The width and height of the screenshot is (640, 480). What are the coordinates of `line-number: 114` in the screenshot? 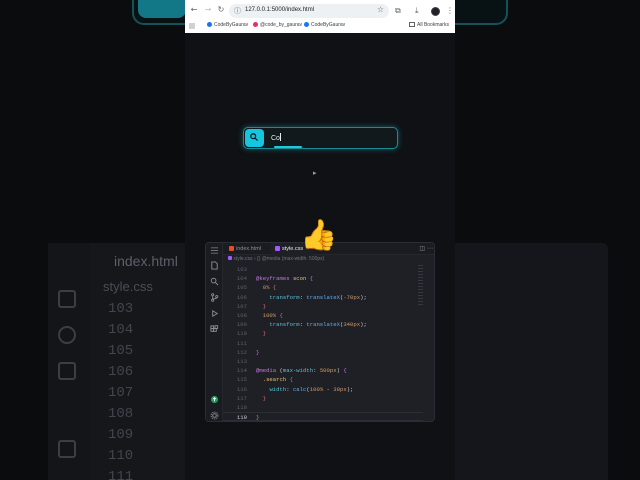 It's located at (241, 371).